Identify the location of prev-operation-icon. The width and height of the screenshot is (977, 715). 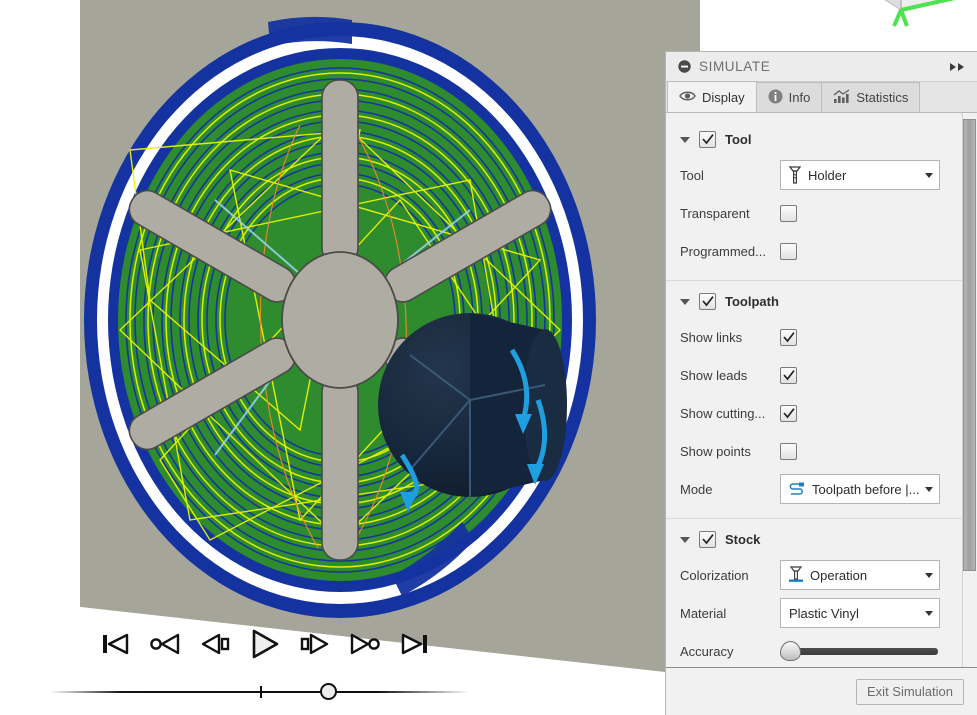
(165, 644).